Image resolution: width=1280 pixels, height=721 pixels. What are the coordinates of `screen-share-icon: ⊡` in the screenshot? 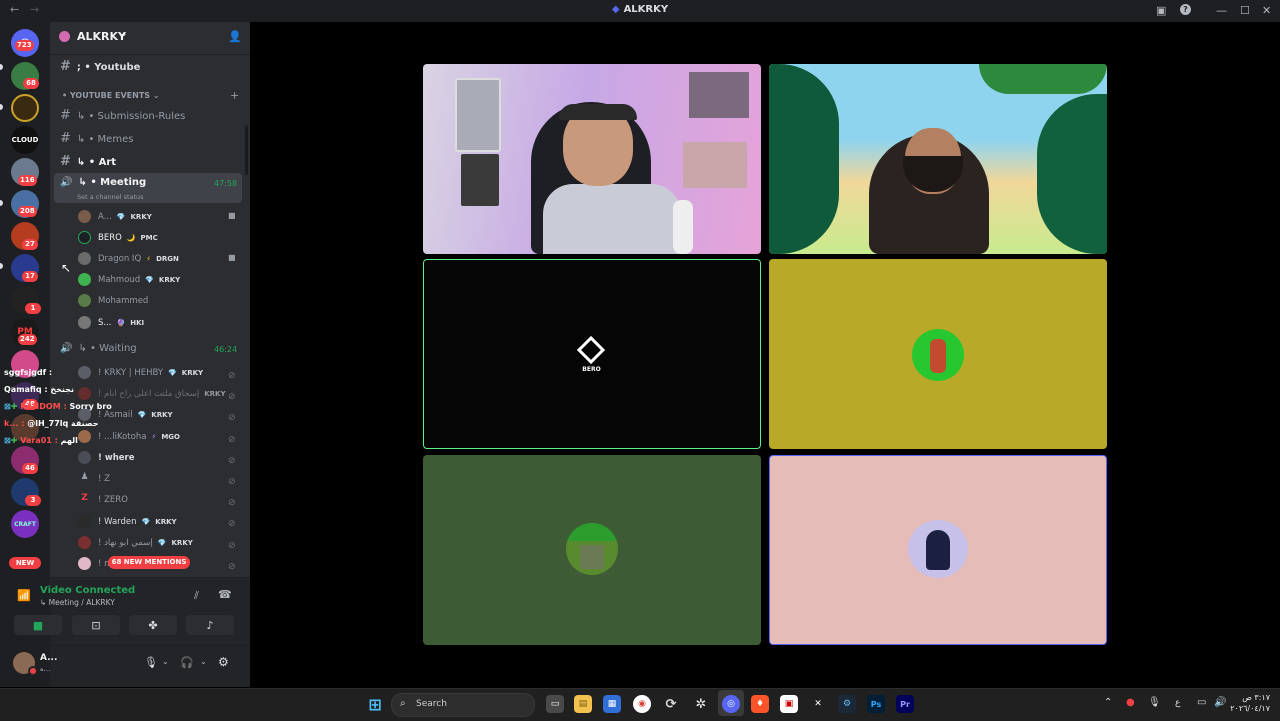 It's located at (96, 625).